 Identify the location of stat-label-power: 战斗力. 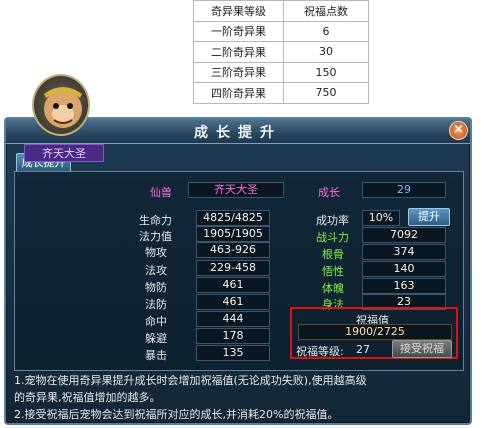
(332, 237).